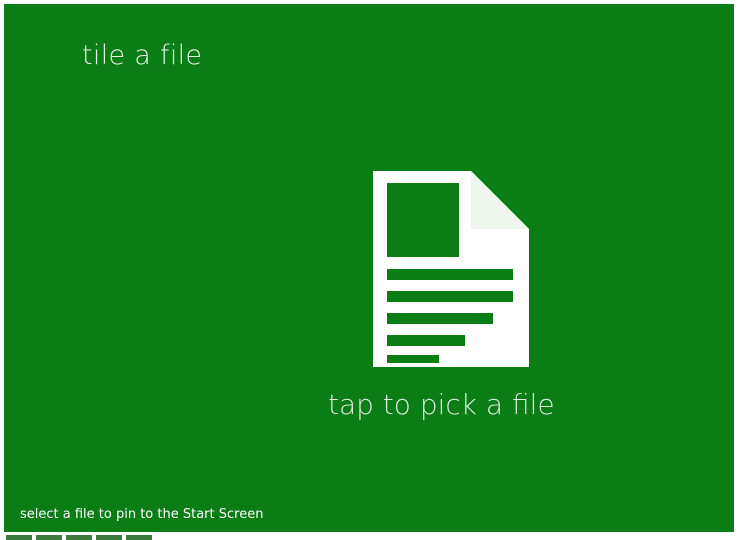  What do you see at coordinates (451, 269) in the screenshot?
I see `file-document-icon` at bounding box center [451, 269].